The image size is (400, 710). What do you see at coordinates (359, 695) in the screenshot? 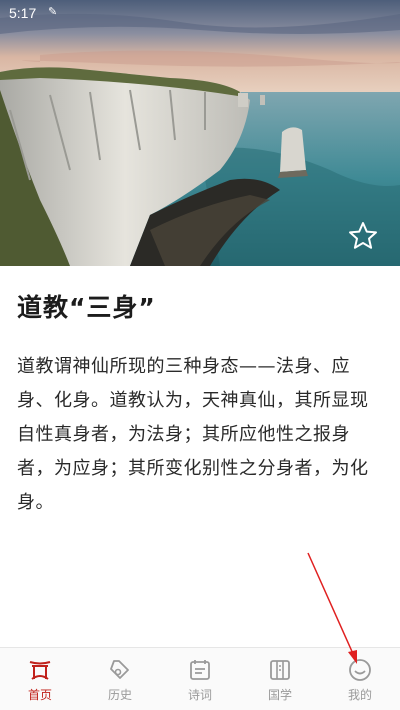
I see `nav-label-mine: 我的` at bounding box center [359, 695].